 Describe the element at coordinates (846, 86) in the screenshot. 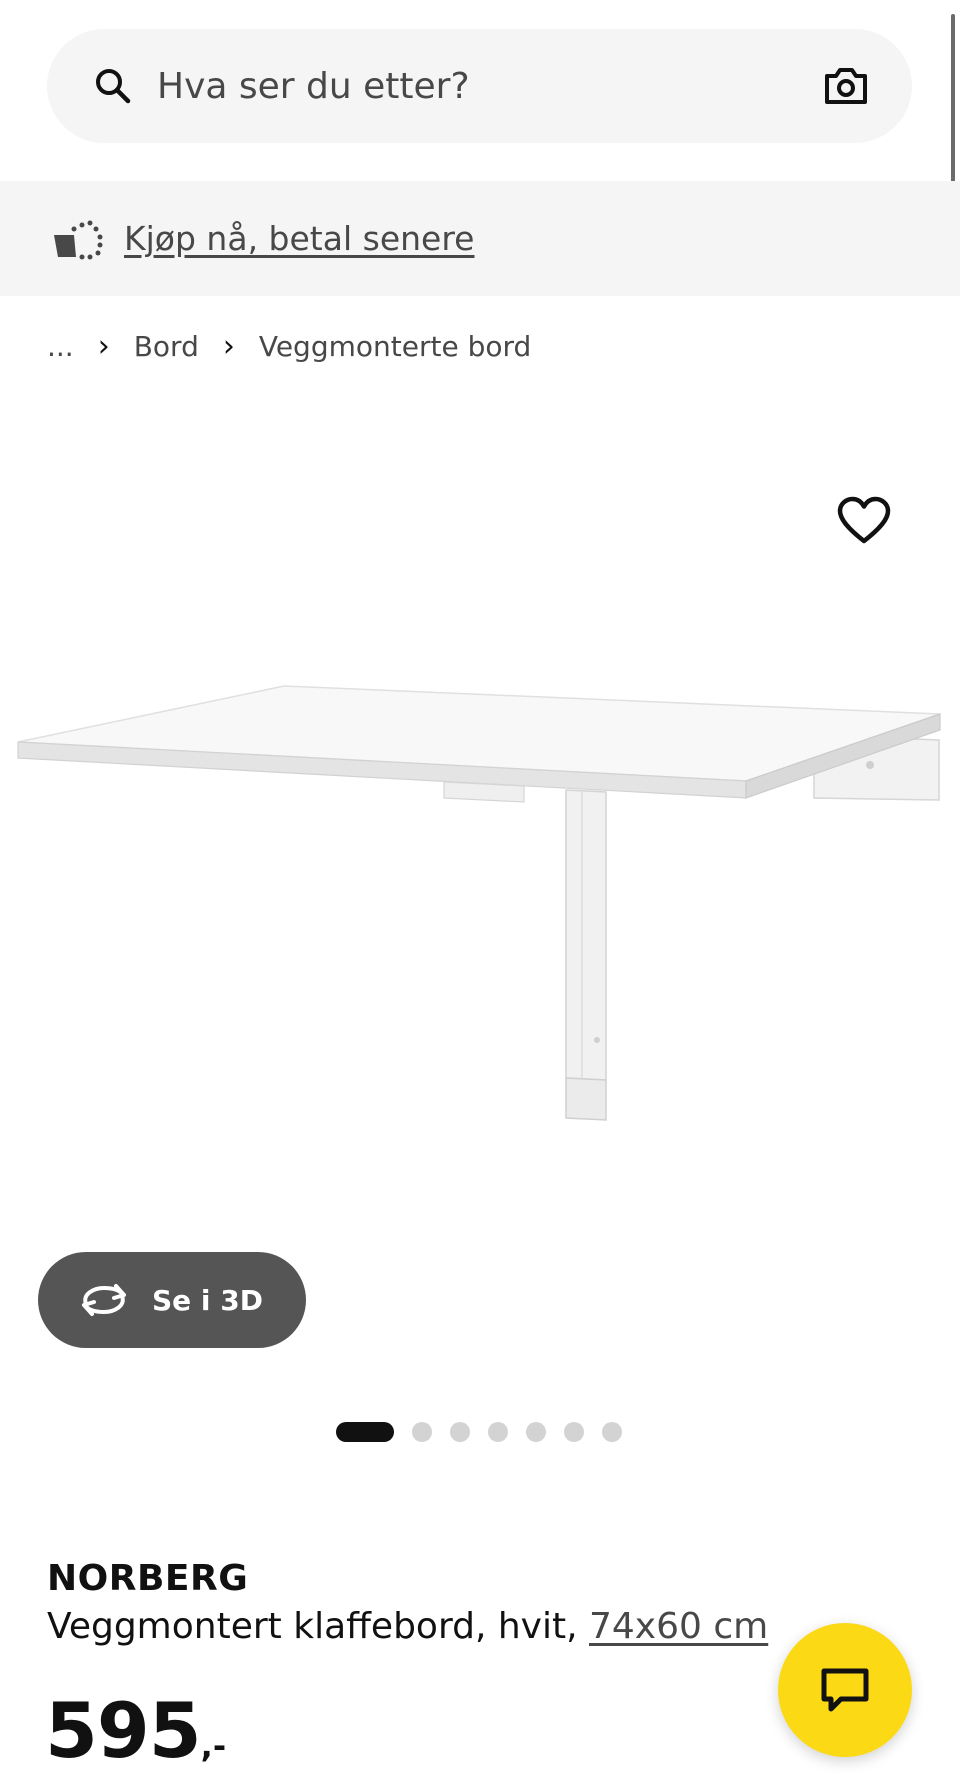

I see `camera-icon` at that location.